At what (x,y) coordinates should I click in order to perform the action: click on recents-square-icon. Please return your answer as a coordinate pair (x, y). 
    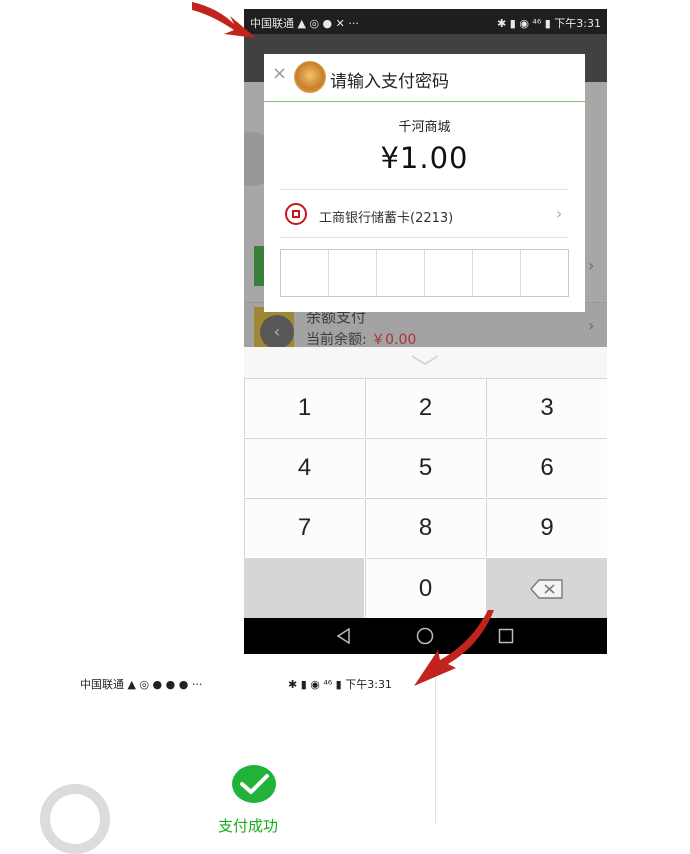
    Looking at the image, I should click on (506, 636).